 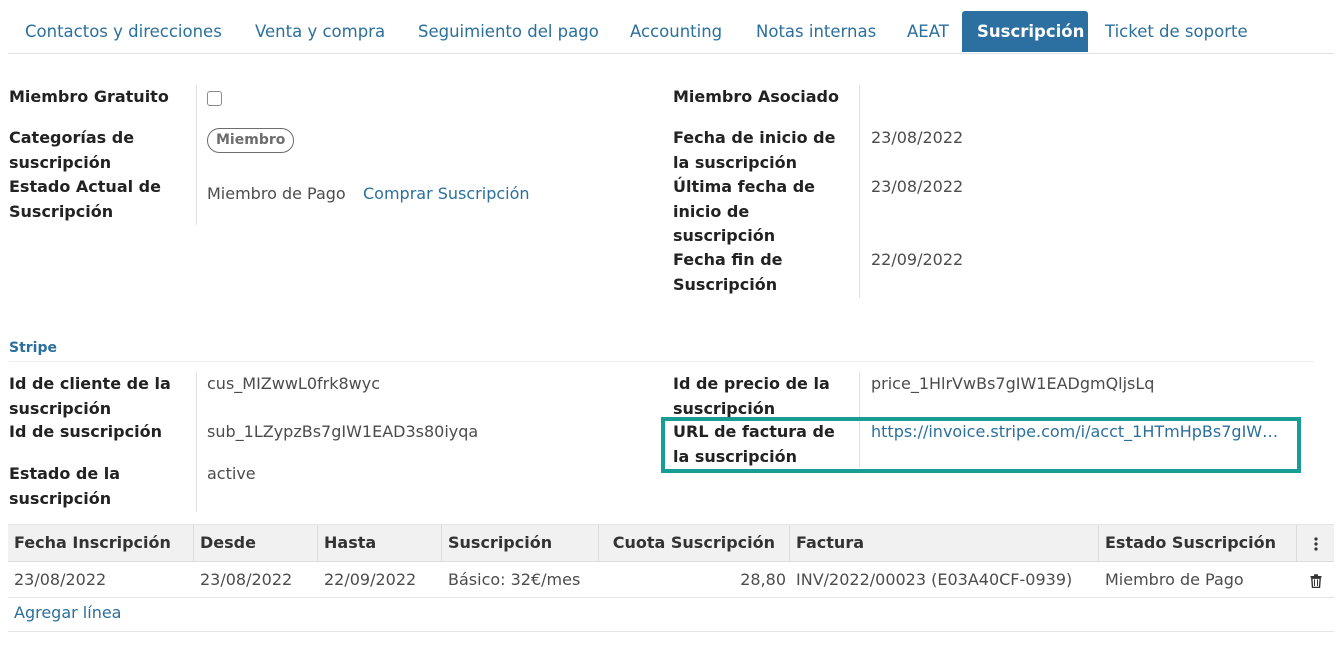 I want to click on trash-icon, so click(x=1316, y=580).